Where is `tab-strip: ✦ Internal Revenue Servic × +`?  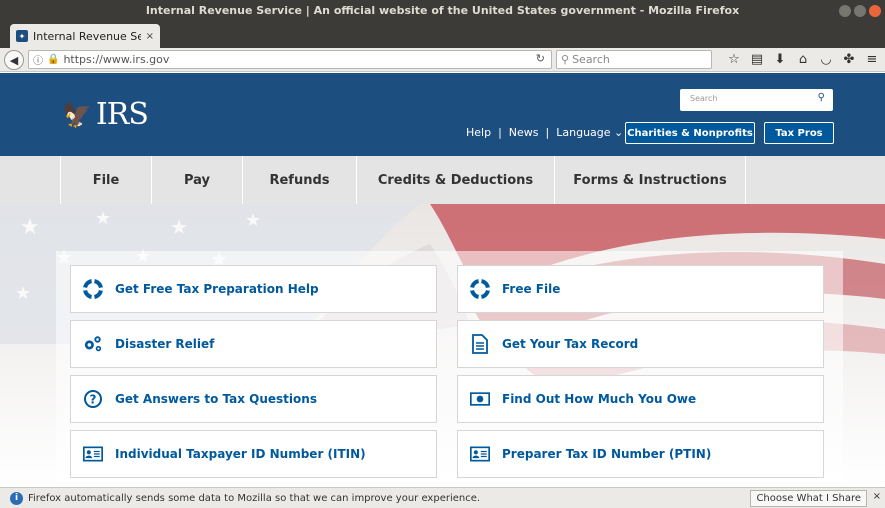
tab-strip: ✦ Internal Revenue Servic × + is located at coordinates (442, 43).